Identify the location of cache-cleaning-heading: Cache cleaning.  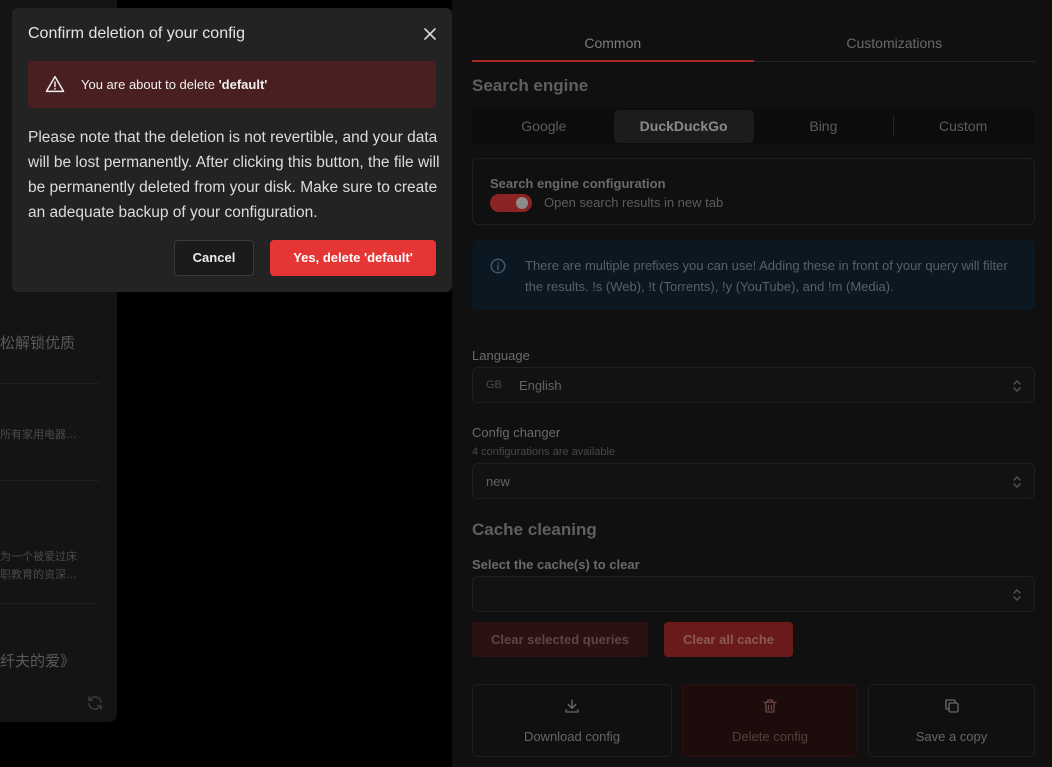
(534, 529).